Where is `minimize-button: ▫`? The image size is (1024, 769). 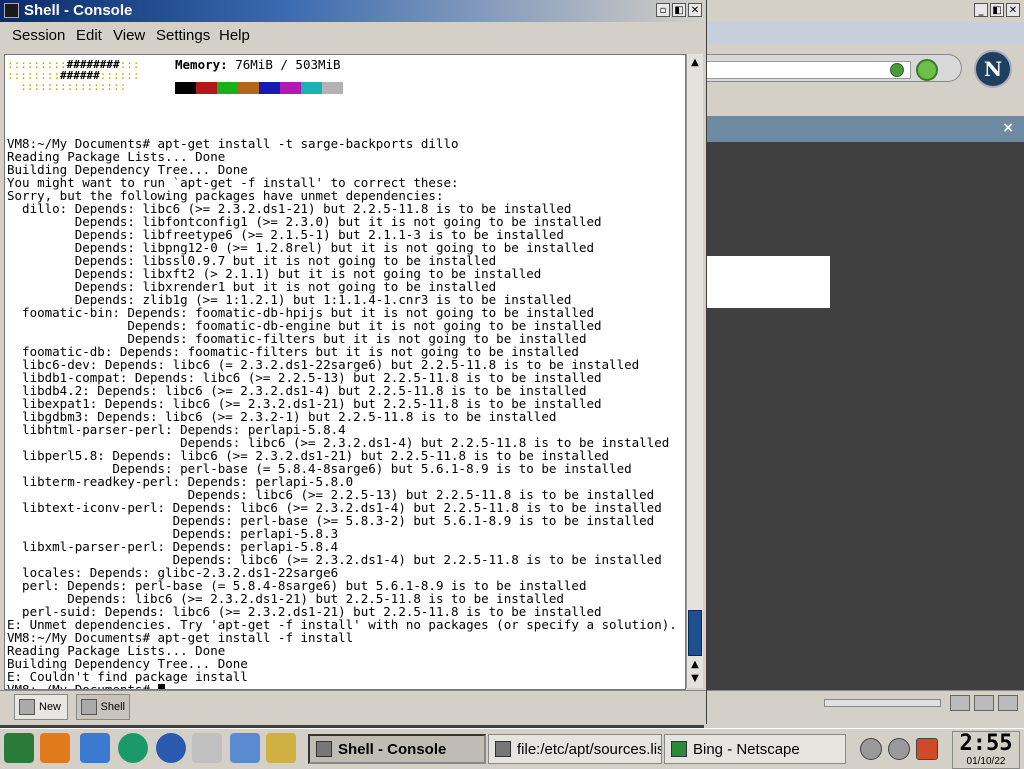 minimize-button: ▫ is located at coordinates (663, 10).